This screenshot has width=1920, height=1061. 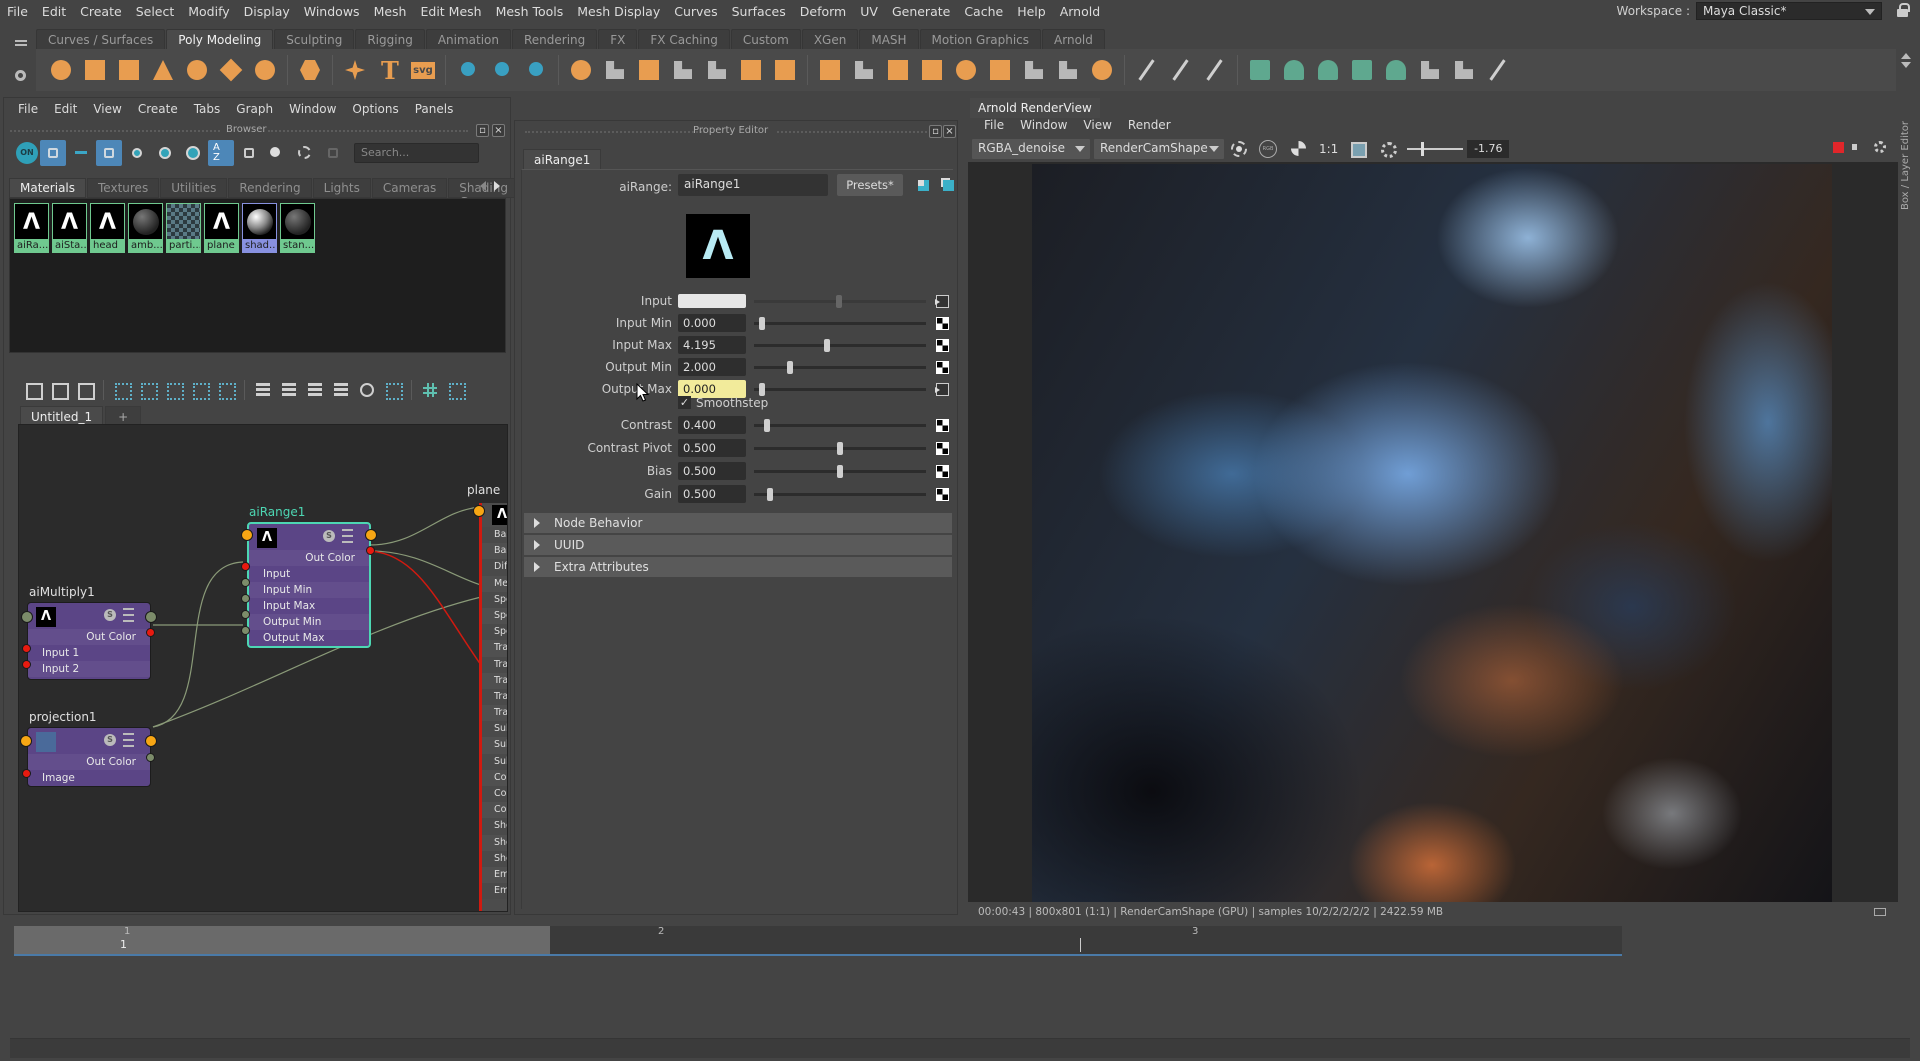 What do you see at coordinates (309, 638) in the screenshot?
I see `port-output-max: Output Max` at bounding box center [309, 638].